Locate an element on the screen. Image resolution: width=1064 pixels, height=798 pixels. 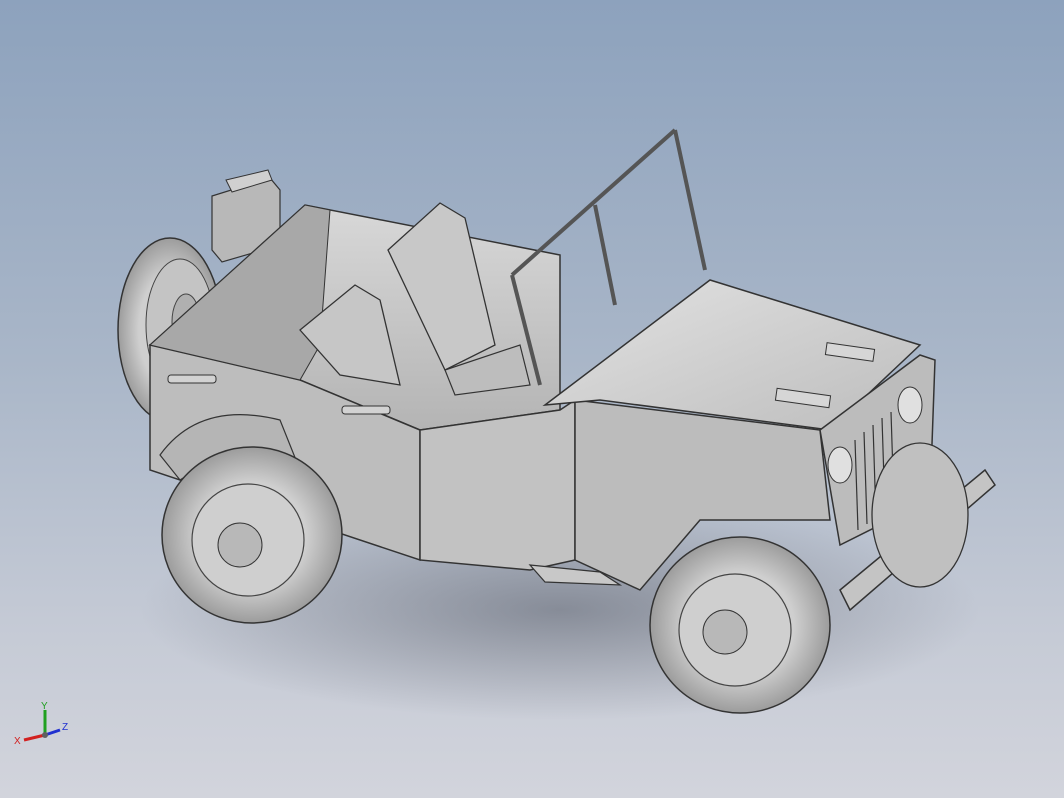
x-axis-label: X is located at coordinates (17, 741).